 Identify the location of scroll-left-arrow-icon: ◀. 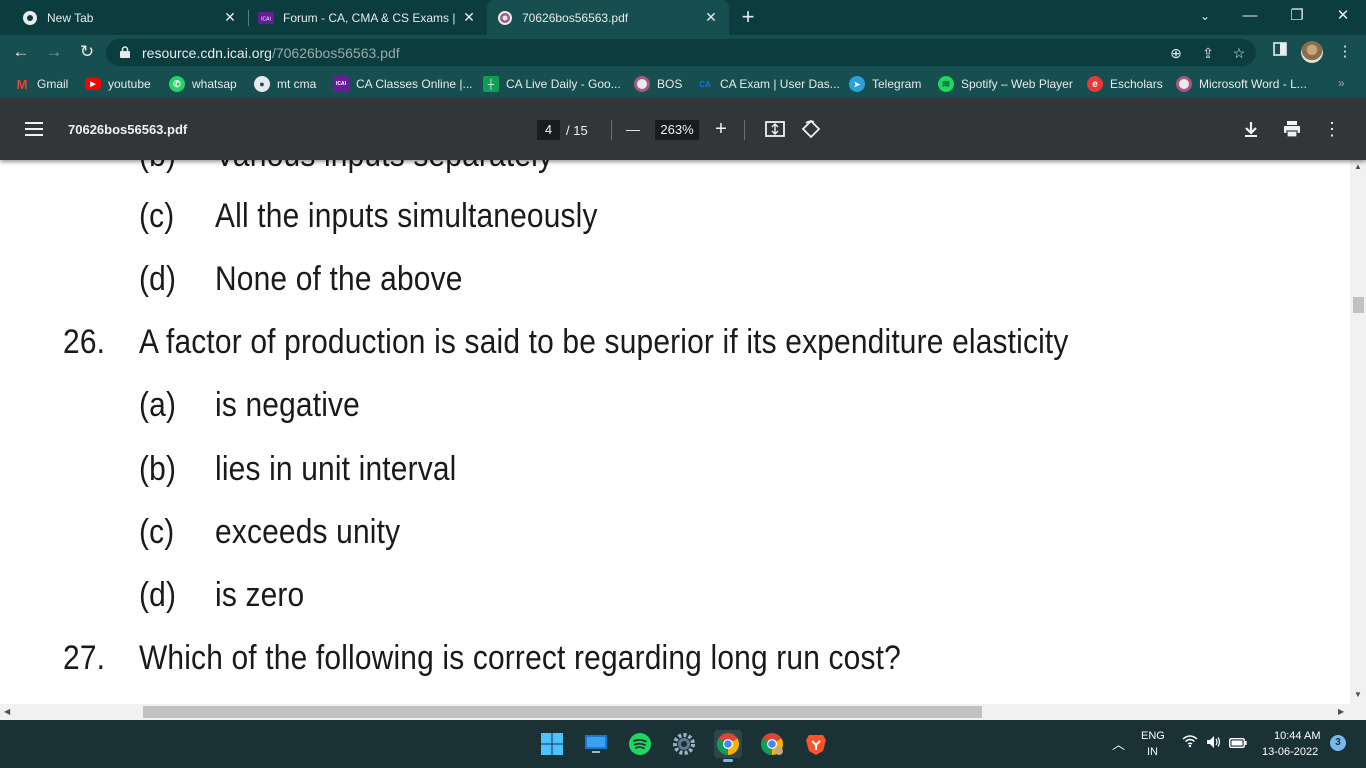
(7, 711).